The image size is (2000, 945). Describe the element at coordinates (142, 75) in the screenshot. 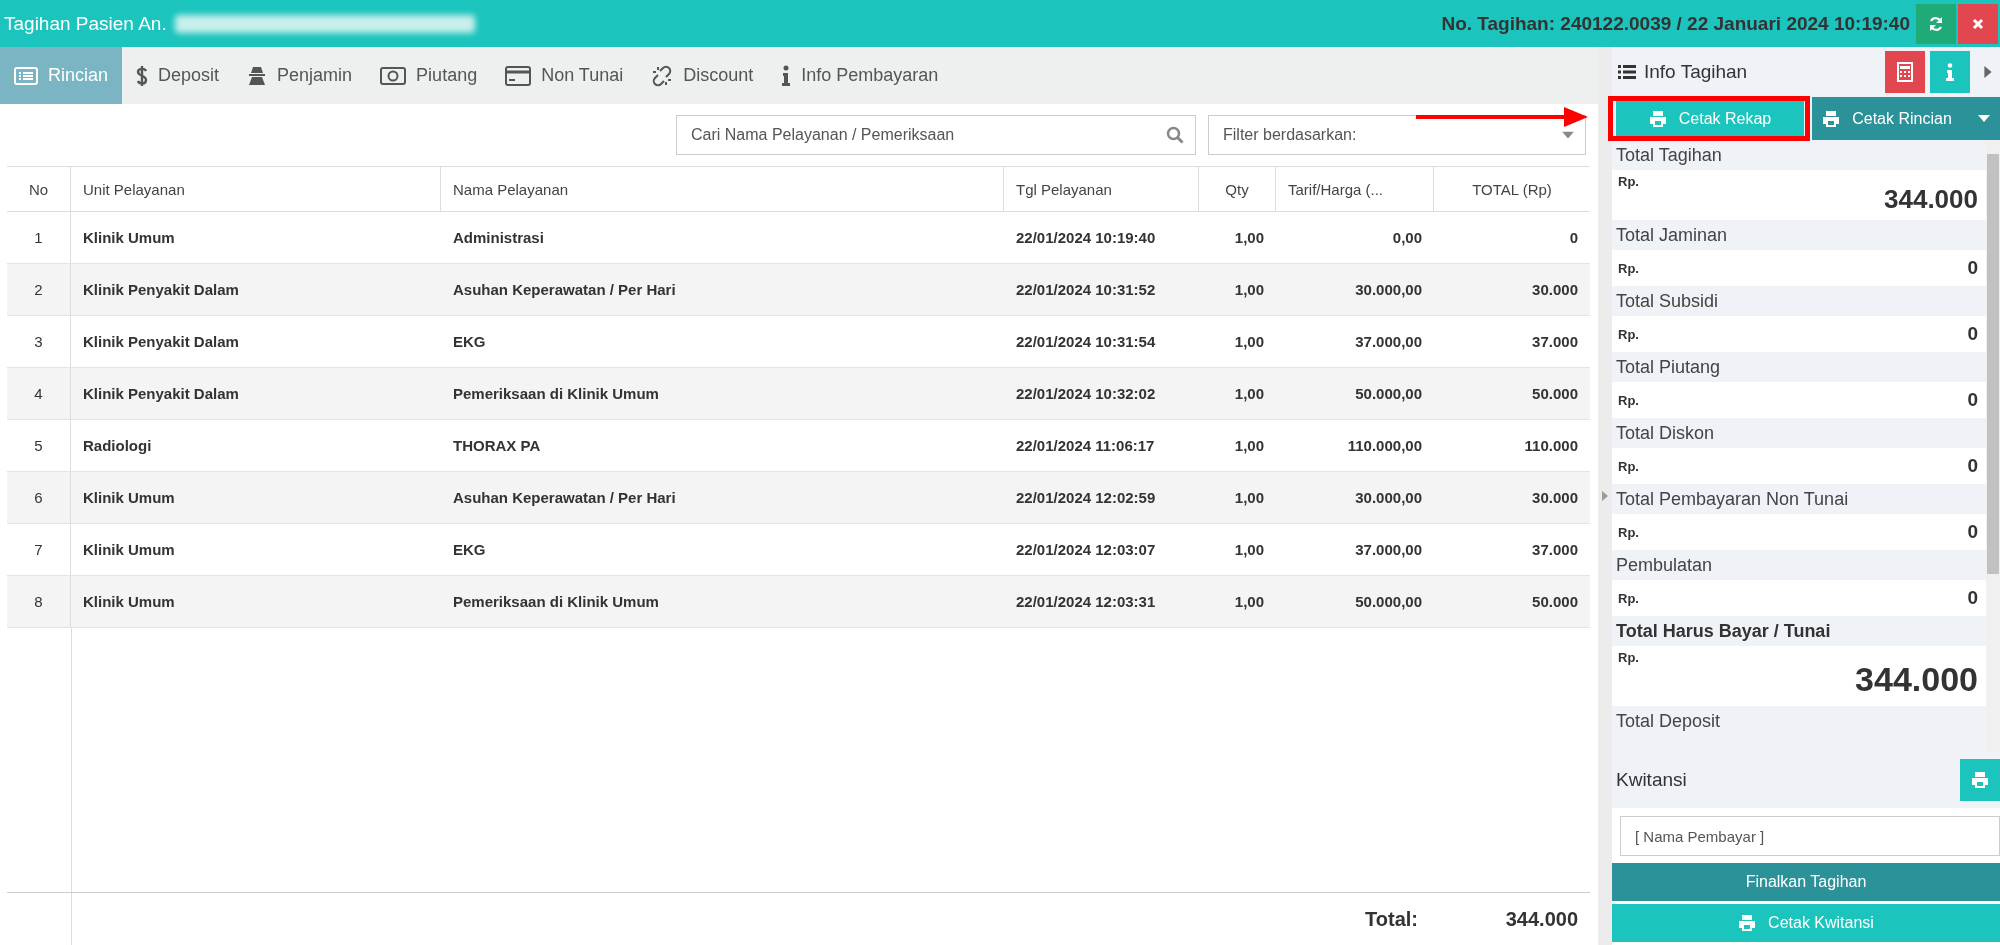

I see `dollar-icon` at that location.